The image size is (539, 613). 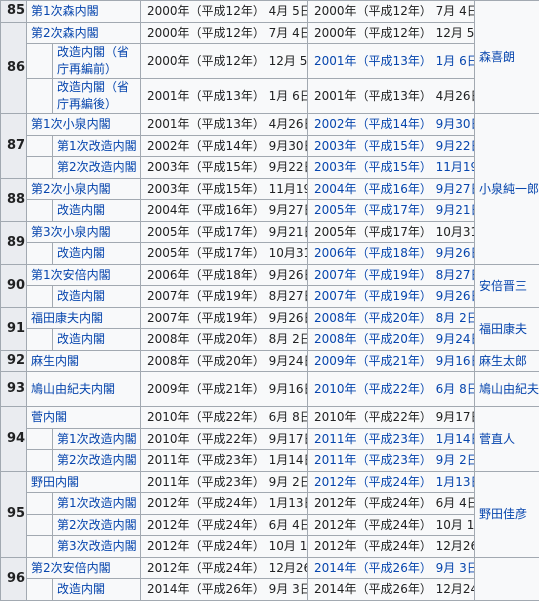 I want to click on cabinet-number: 91, so click(x=13, y=328).